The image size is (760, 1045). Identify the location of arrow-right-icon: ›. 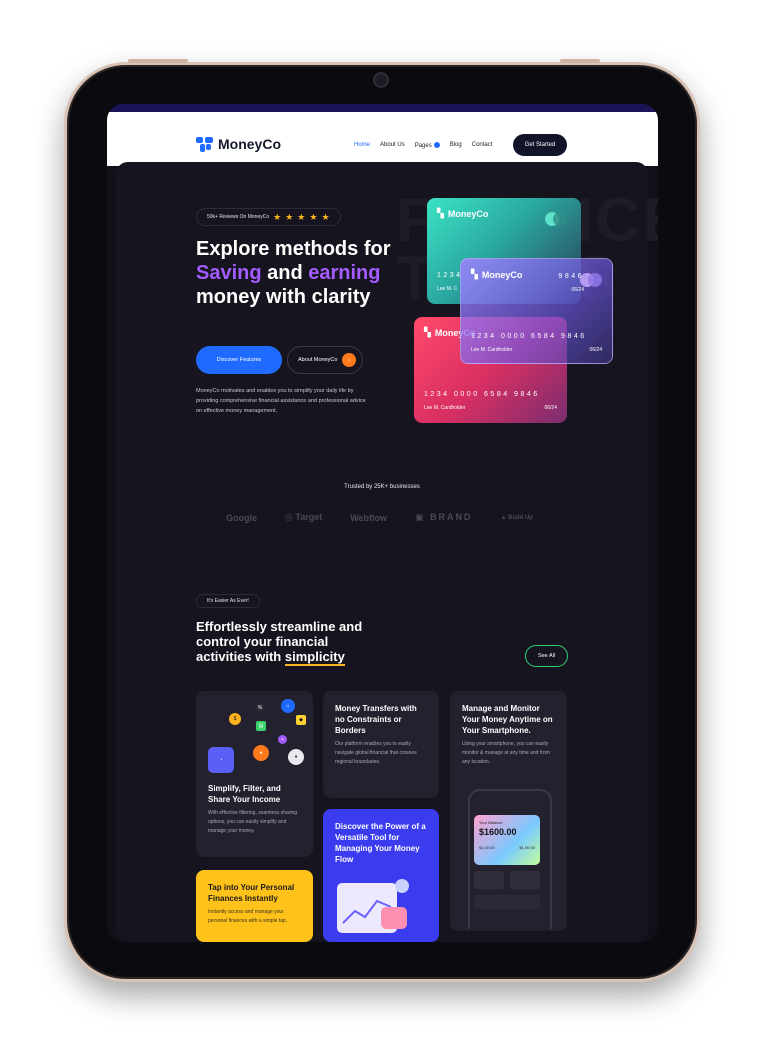
(349, 360).